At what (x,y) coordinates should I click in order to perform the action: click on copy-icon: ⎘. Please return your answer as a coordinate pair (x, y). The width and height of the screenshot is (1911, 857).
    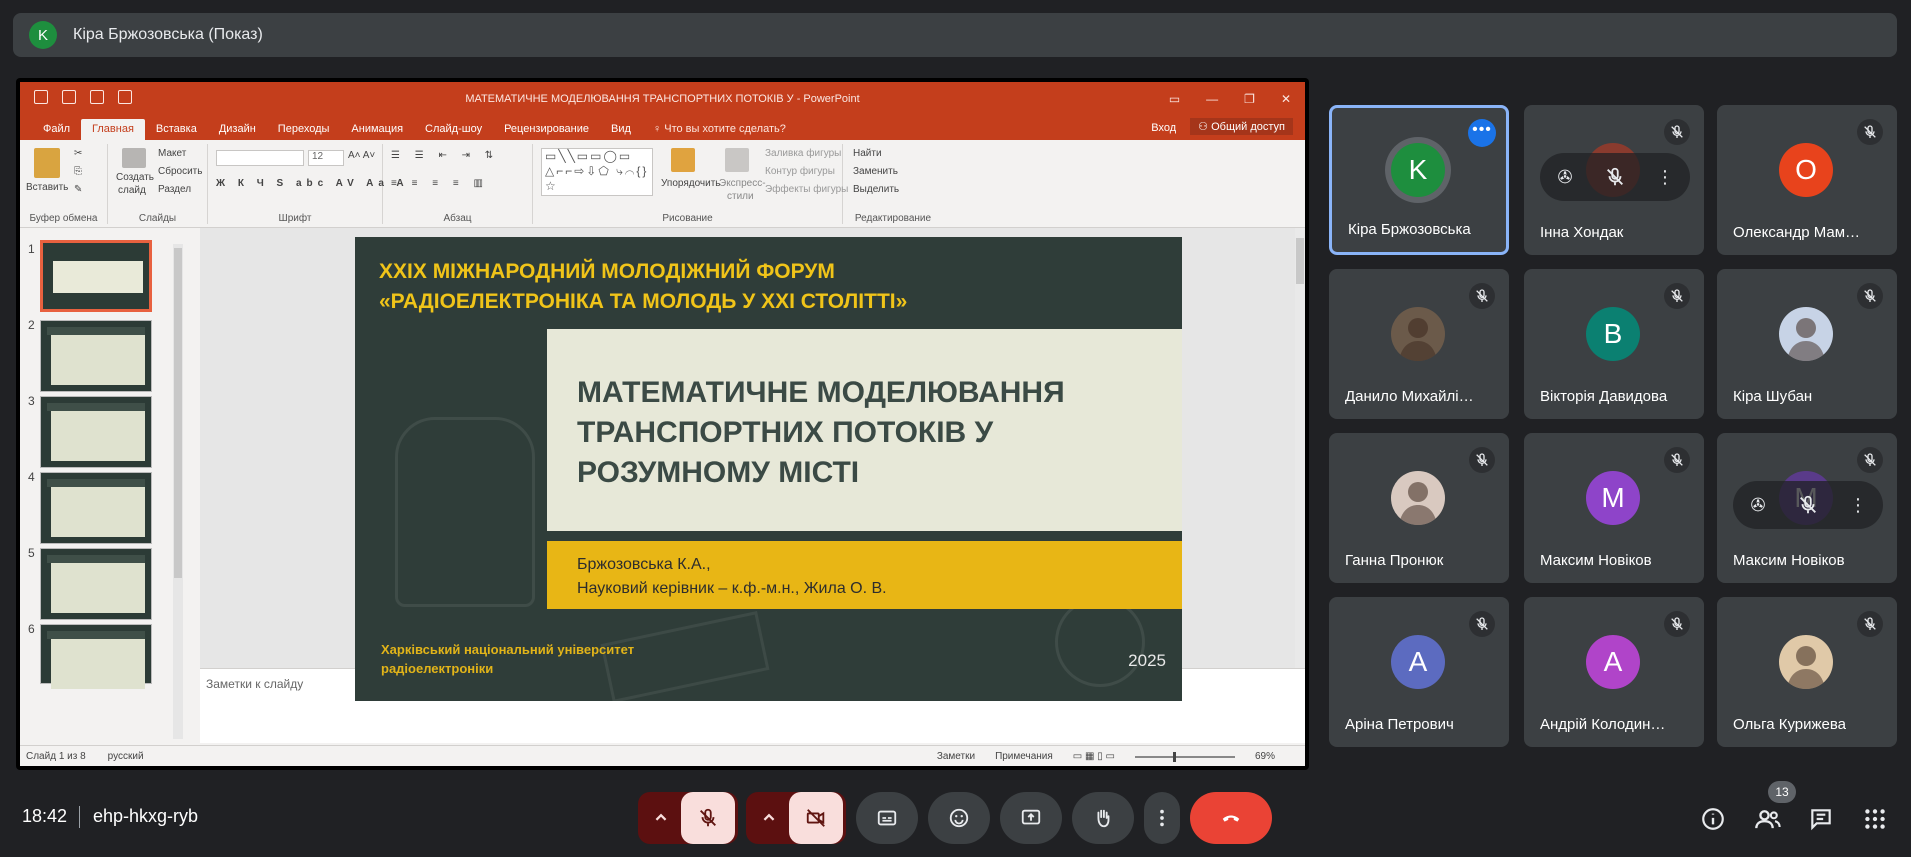
    Looking at the image, I should click on (78, 171).